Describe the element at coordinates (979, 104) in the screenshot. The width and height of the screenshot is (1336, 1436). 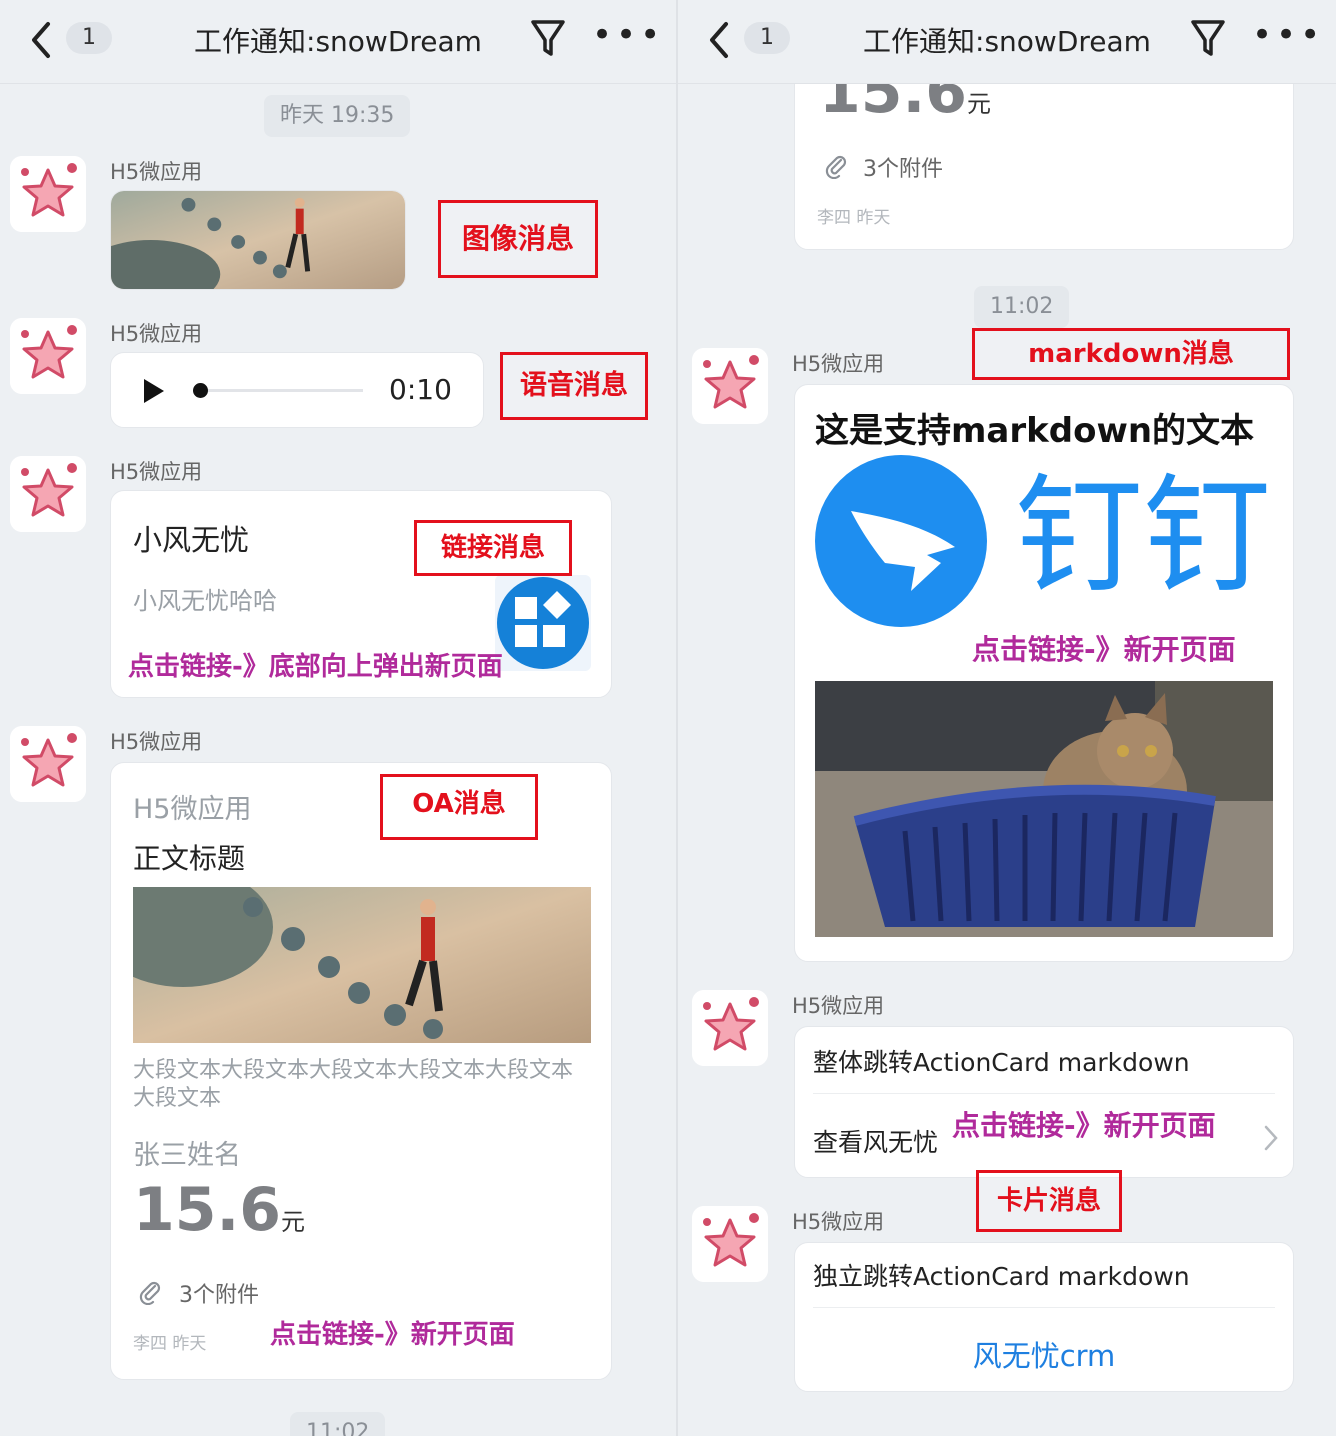
I see `oa-tail-amount-unit: 元` at that location.